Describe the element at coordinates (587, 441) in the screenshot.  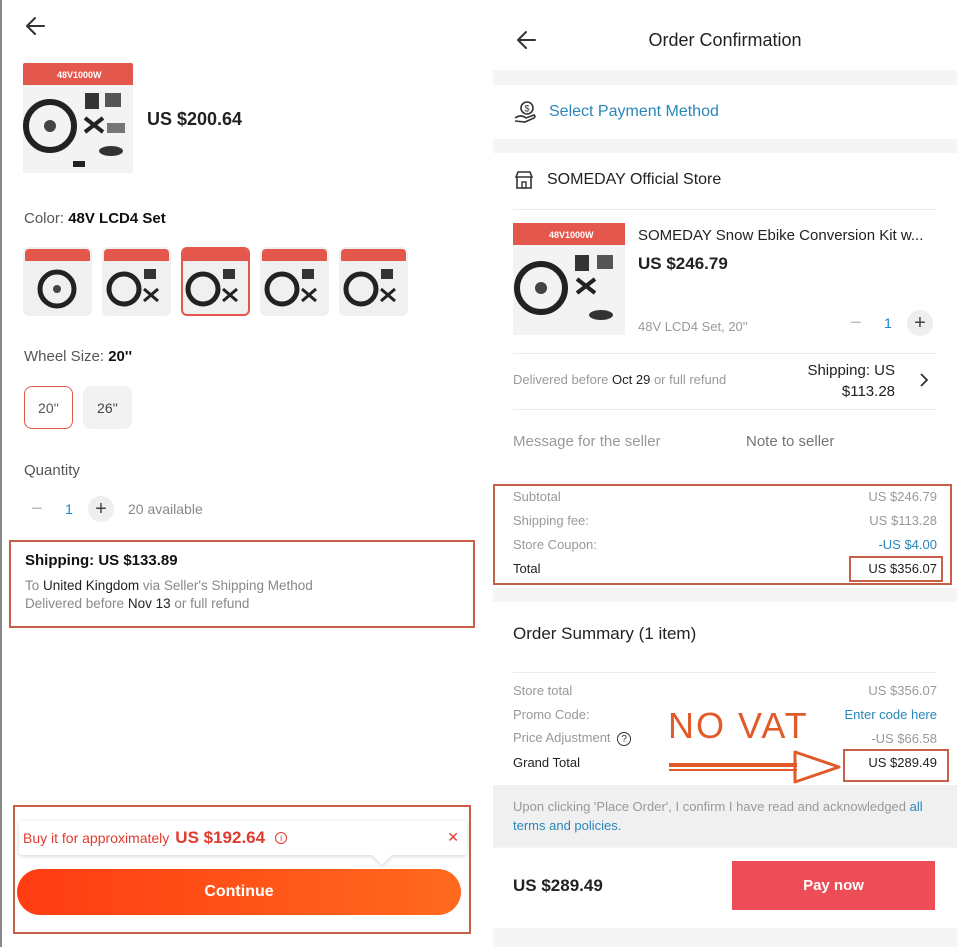
I see `message-label: Message for the seller` at that location.